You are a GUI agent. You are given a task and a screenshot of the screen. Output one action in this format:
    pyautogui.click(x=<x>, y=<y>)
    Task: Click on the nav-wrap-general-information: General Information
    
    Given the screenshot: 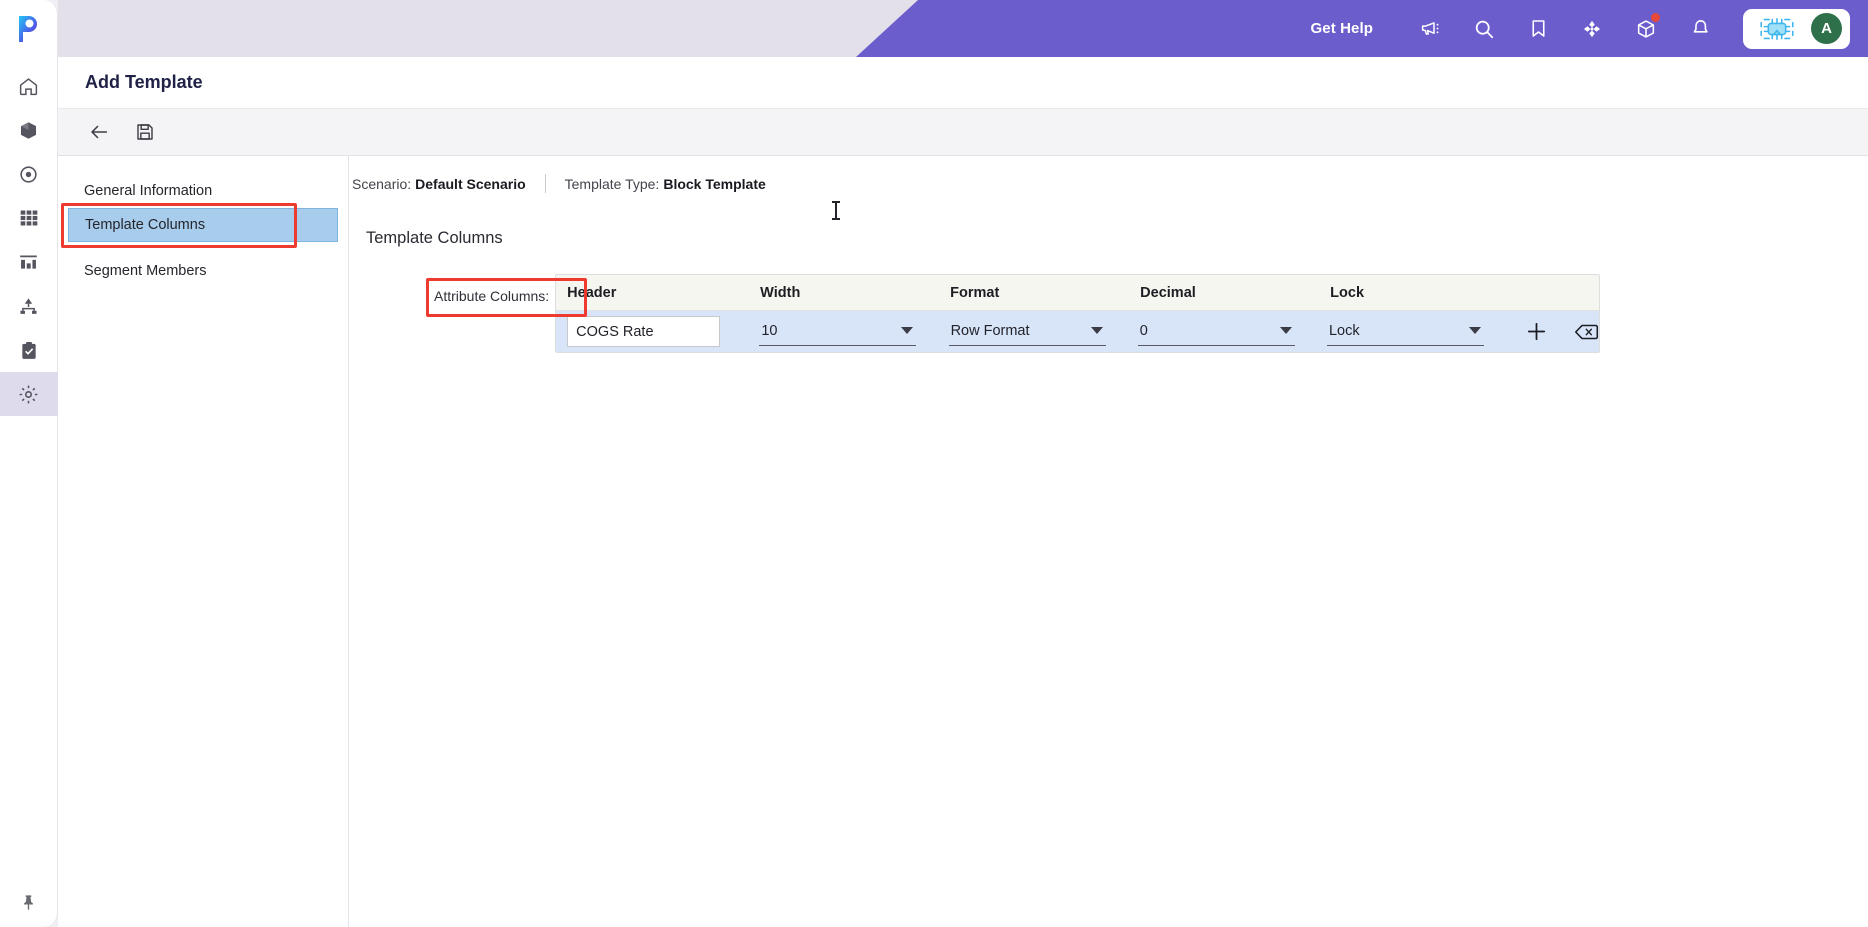 What is the action you would take?
    pyautogui.click(x=203, y=191)
    